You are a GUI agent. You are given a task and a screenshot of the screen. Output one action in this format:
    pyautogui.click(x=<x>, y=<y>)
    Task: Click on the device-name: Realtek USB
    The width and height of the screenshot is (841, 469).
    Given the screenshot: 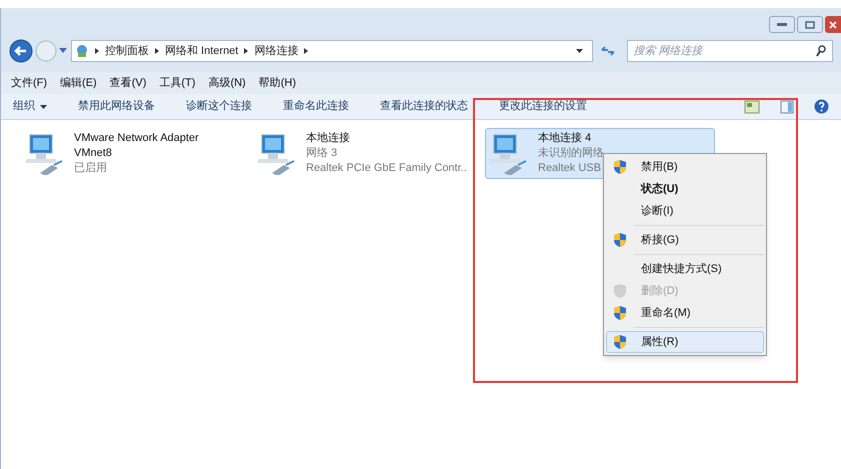 What is the action you would take?
    pyautogui.click(x=569, y=168)
    